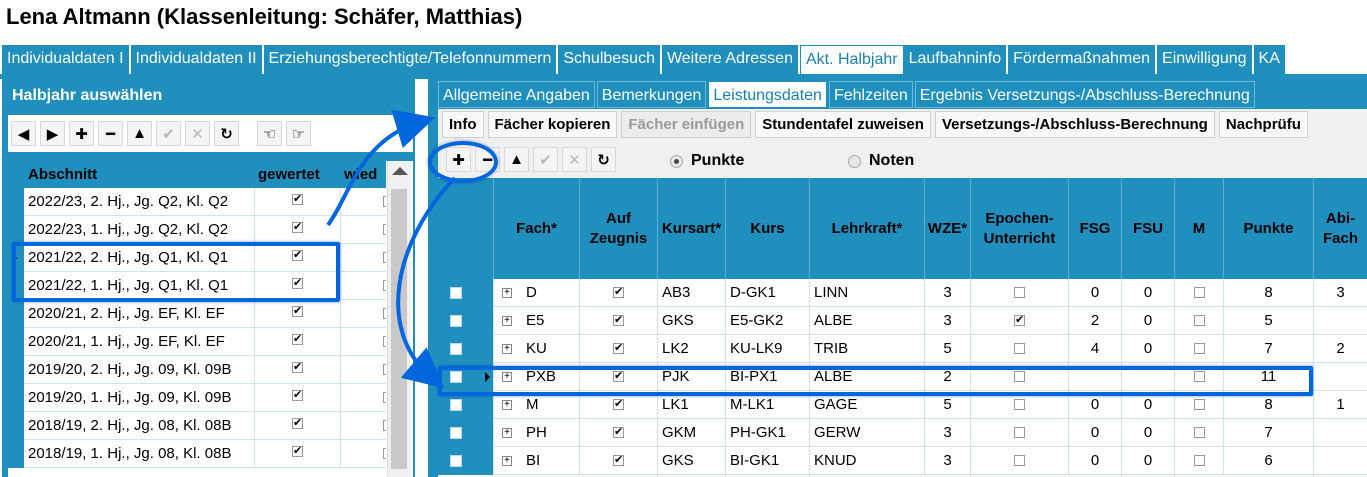  What do you see at coordinates (536, 228) in the screenshot?
I see `col-fach: Fach*` at bounding box center [536, 228].